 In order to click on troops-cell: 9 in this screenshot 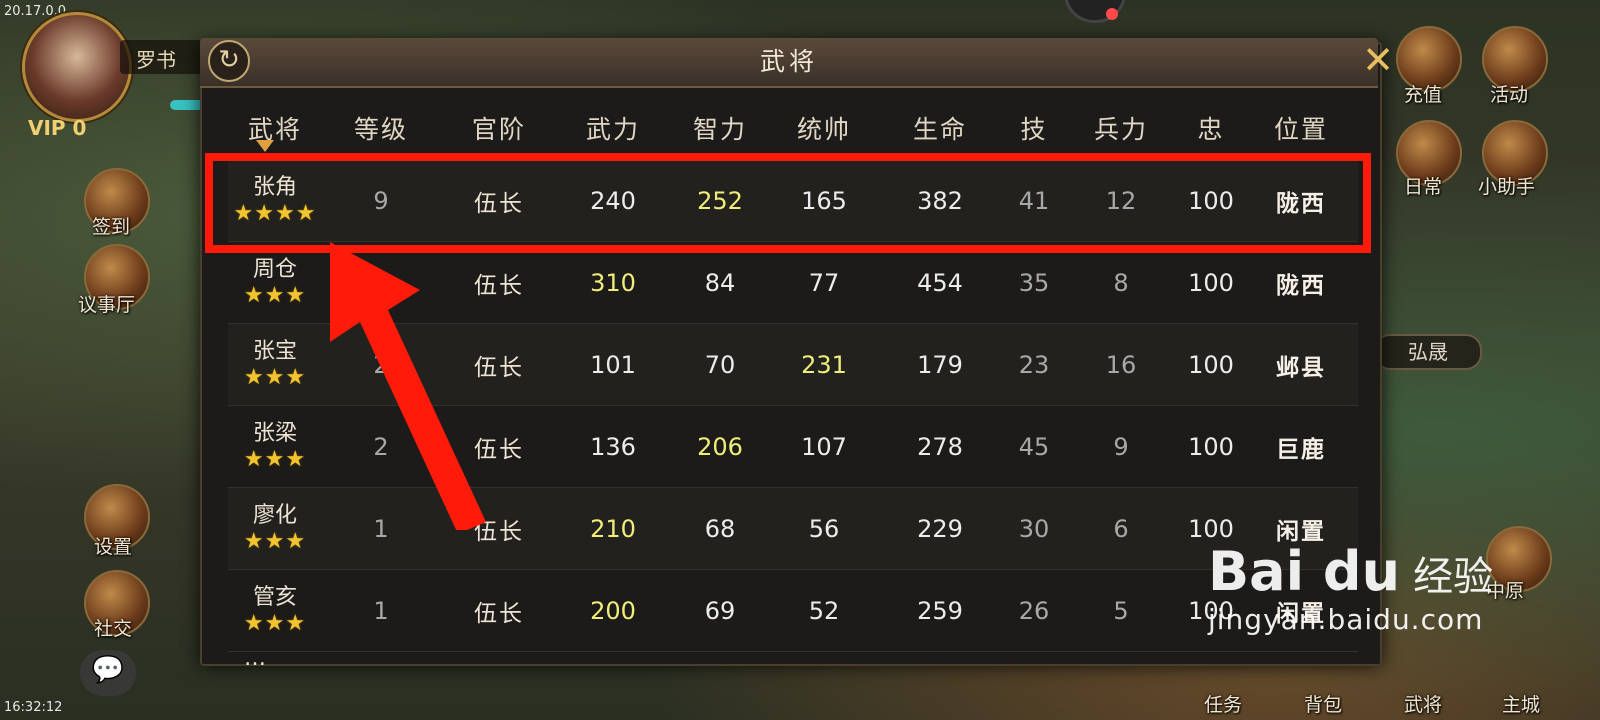, I will do `click(1121, 446)`.